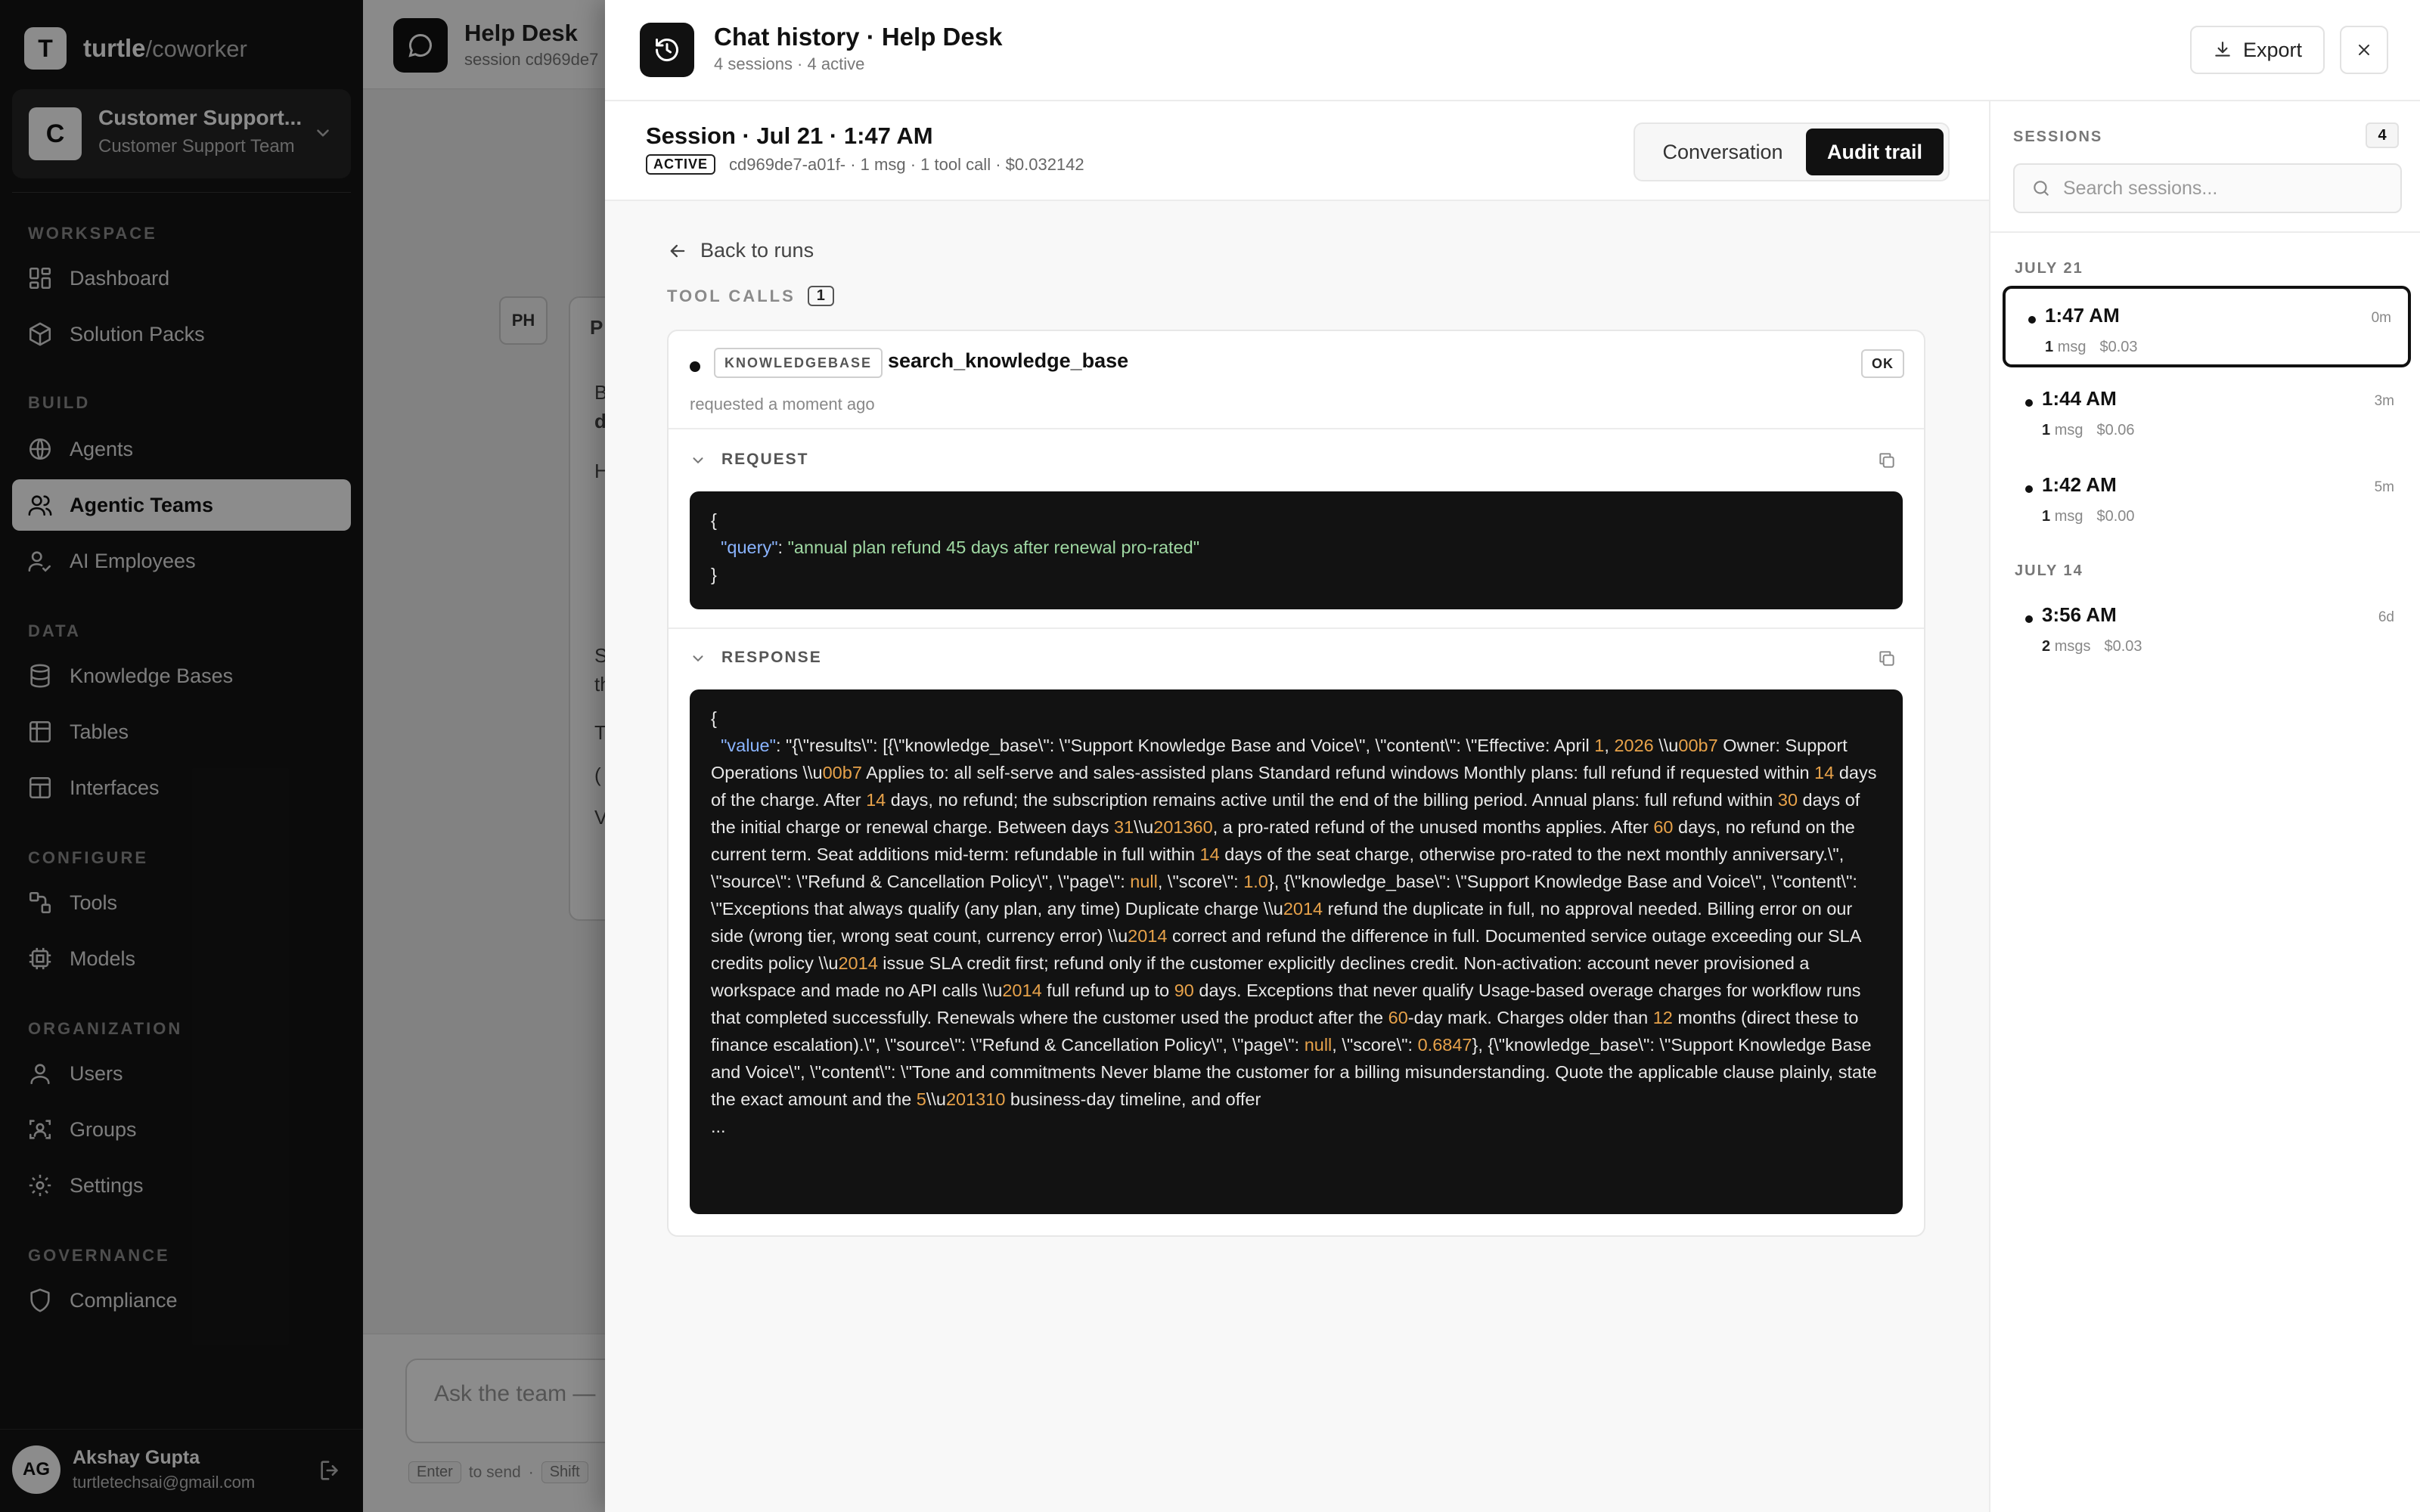 This screenshot has width=2420, height=1512. I want to click on code-number: b, so click(847, 772).